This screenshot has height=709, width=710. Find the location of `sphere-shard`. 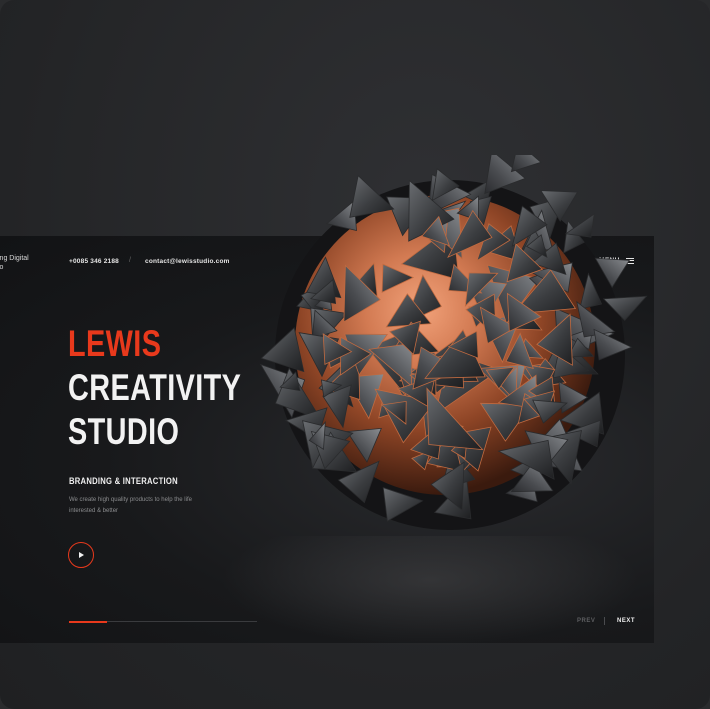

sphere-shard is located at coordinates (526, 157).